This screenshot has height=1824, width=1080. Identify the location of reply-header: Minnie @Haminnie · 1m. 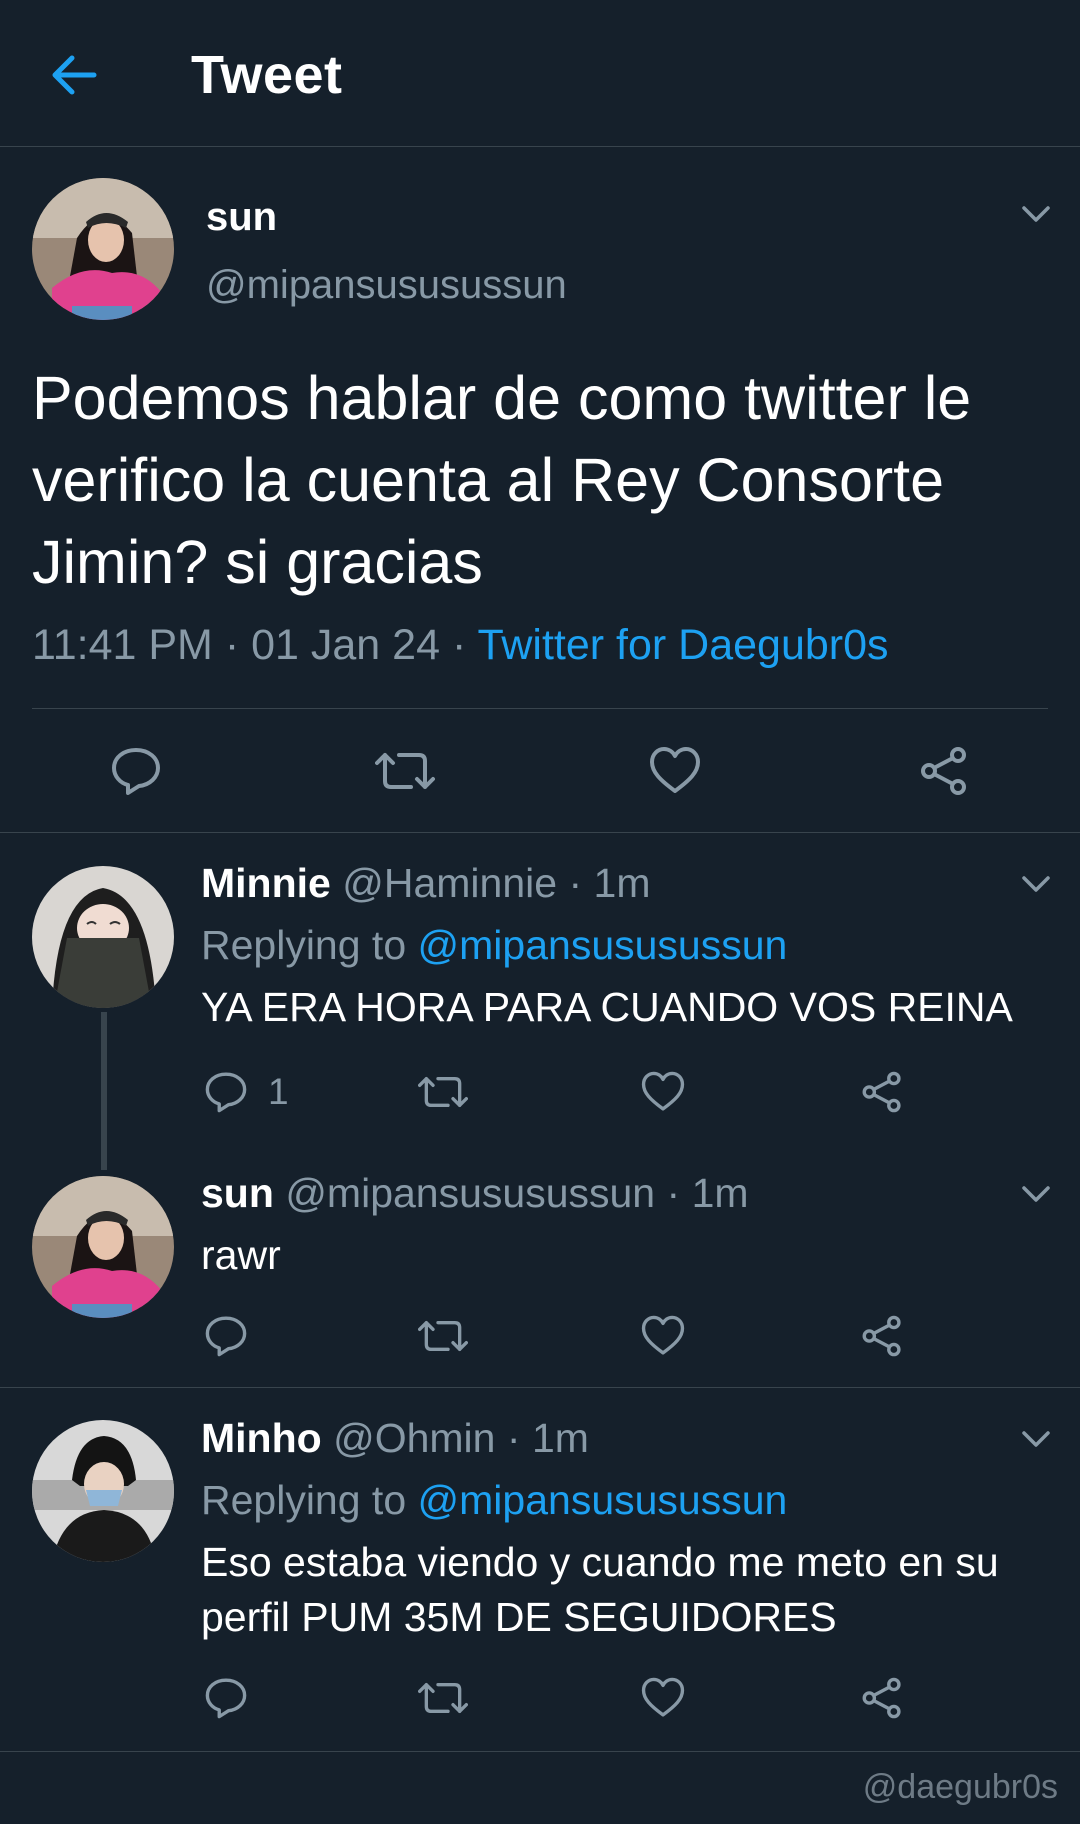
(425, 883).